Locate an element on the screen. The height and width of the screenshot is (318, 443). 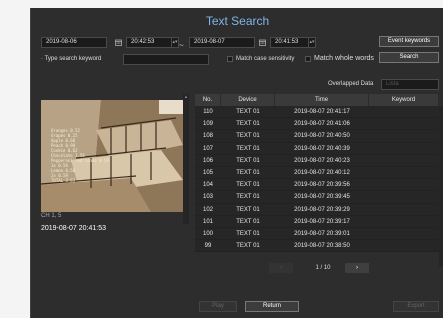
row-no: 103 is located at coordinates (207, 197).